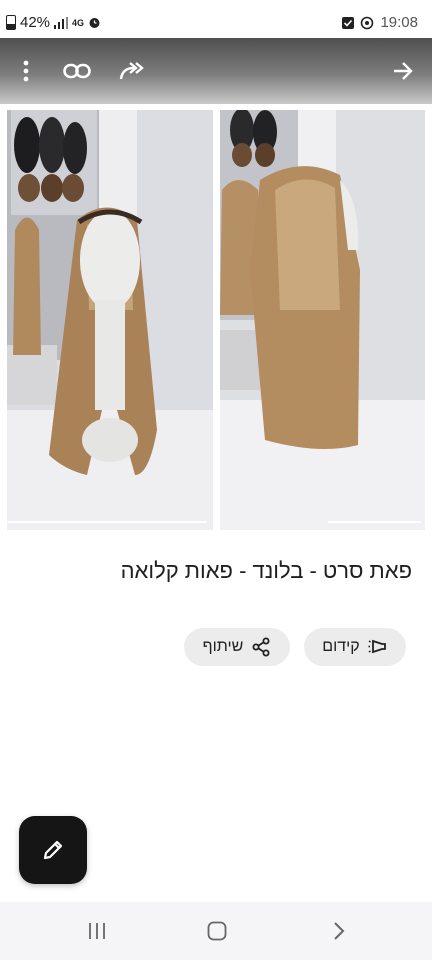  What do you see at coordinates (341, 646) in the screenshot?
I see `promote-label: קידום` at bounding box center [341, 646].